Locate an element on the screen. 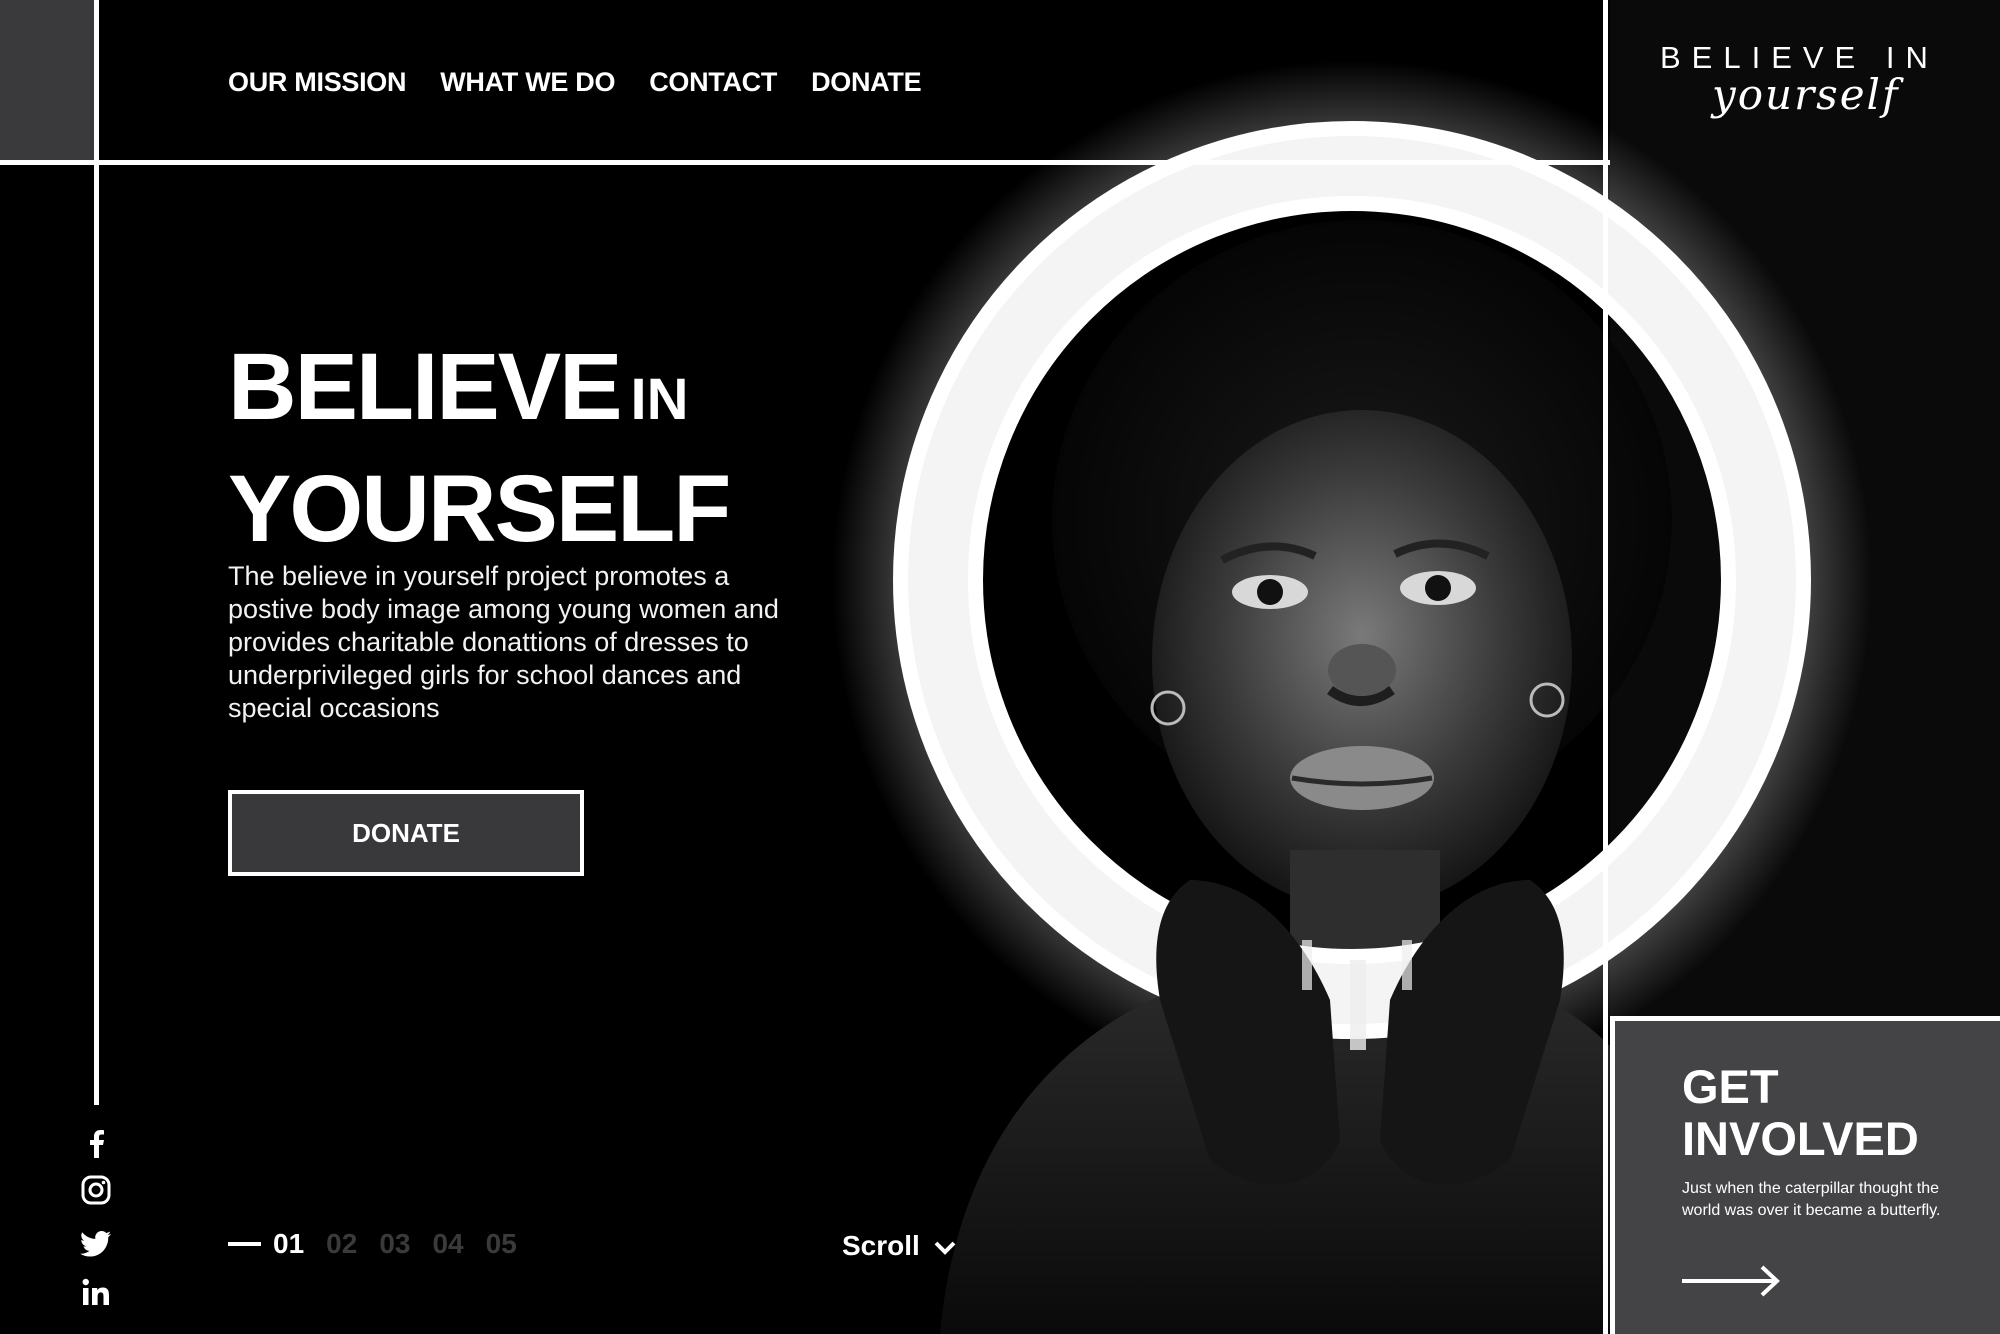 This screenshot has width=2000, height=1334. card-title: GET INVOLVED is located at coordinates (1800, 1113).